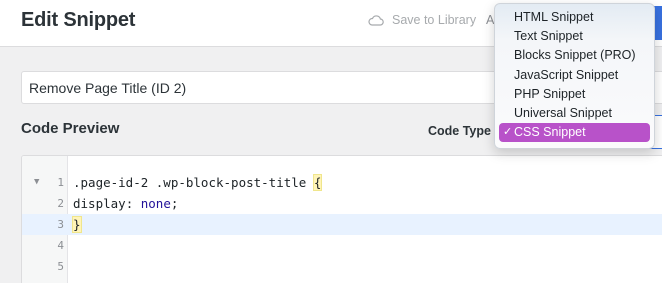 The width and height of the screenshot is (662, 283). I want to click on menu-item-label: Universal Snippet, so click(563, 112).